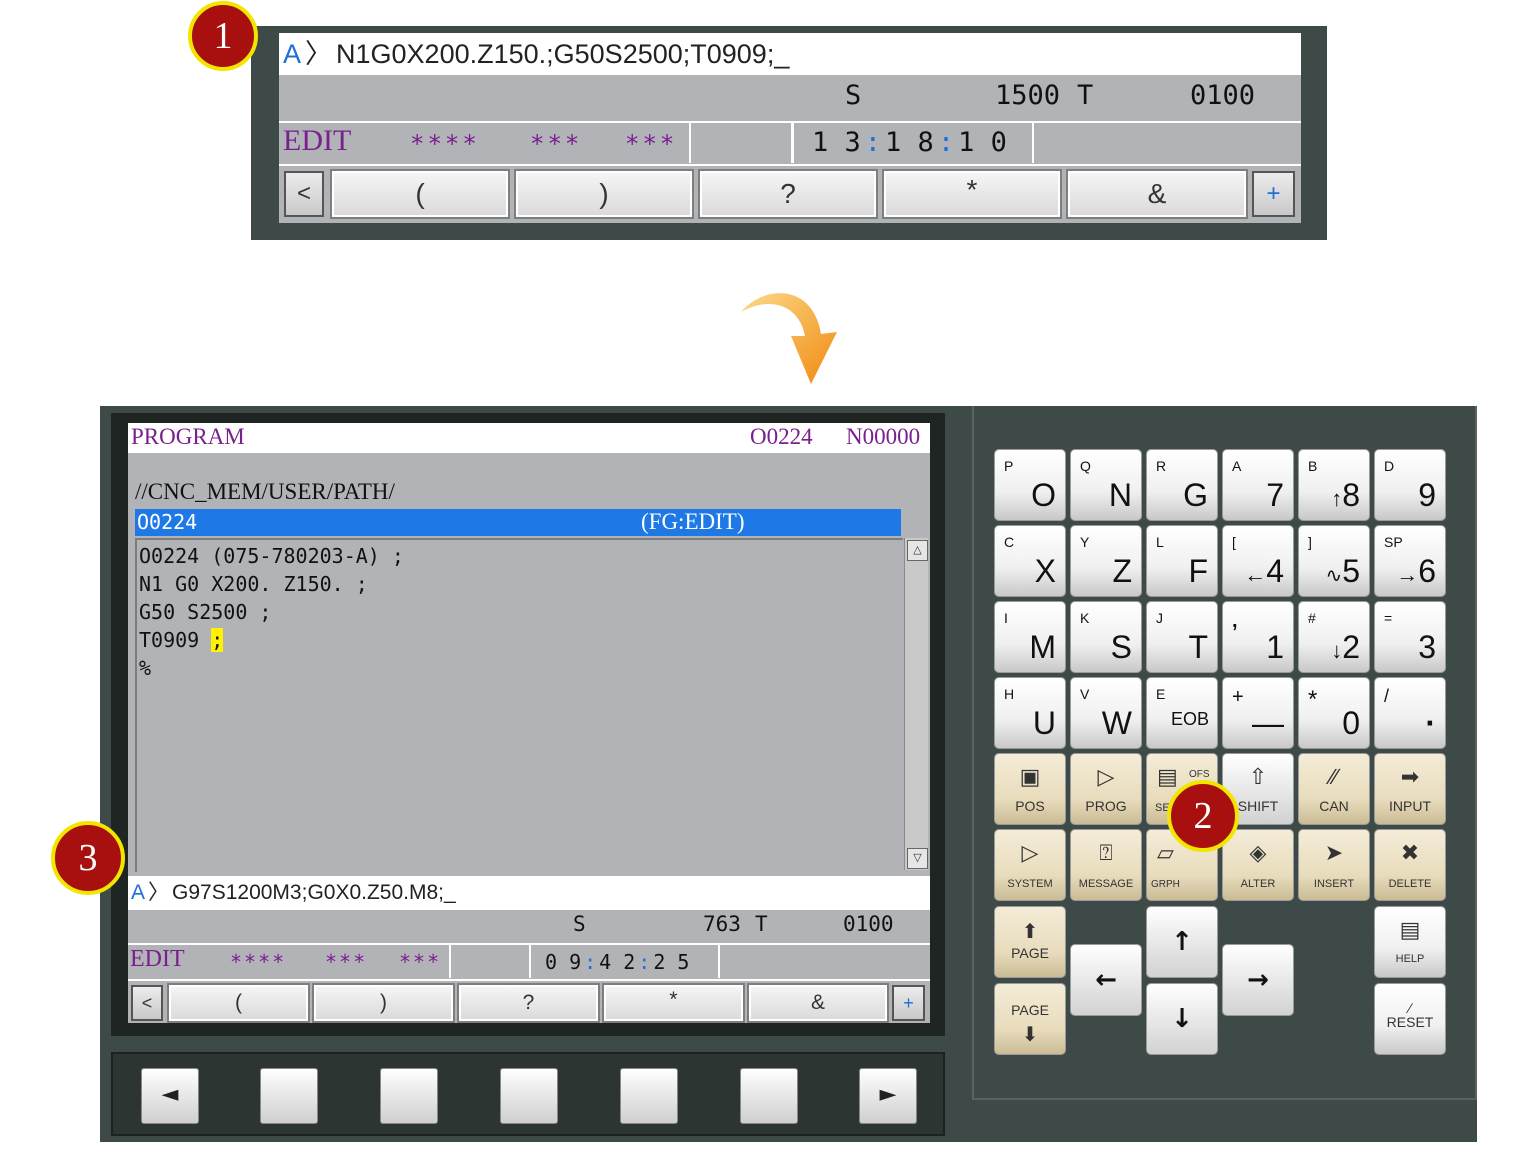 The width and height of the screenshot is (1522, 1152). I want to click on key-label: GRPH, so click(1165, 884).